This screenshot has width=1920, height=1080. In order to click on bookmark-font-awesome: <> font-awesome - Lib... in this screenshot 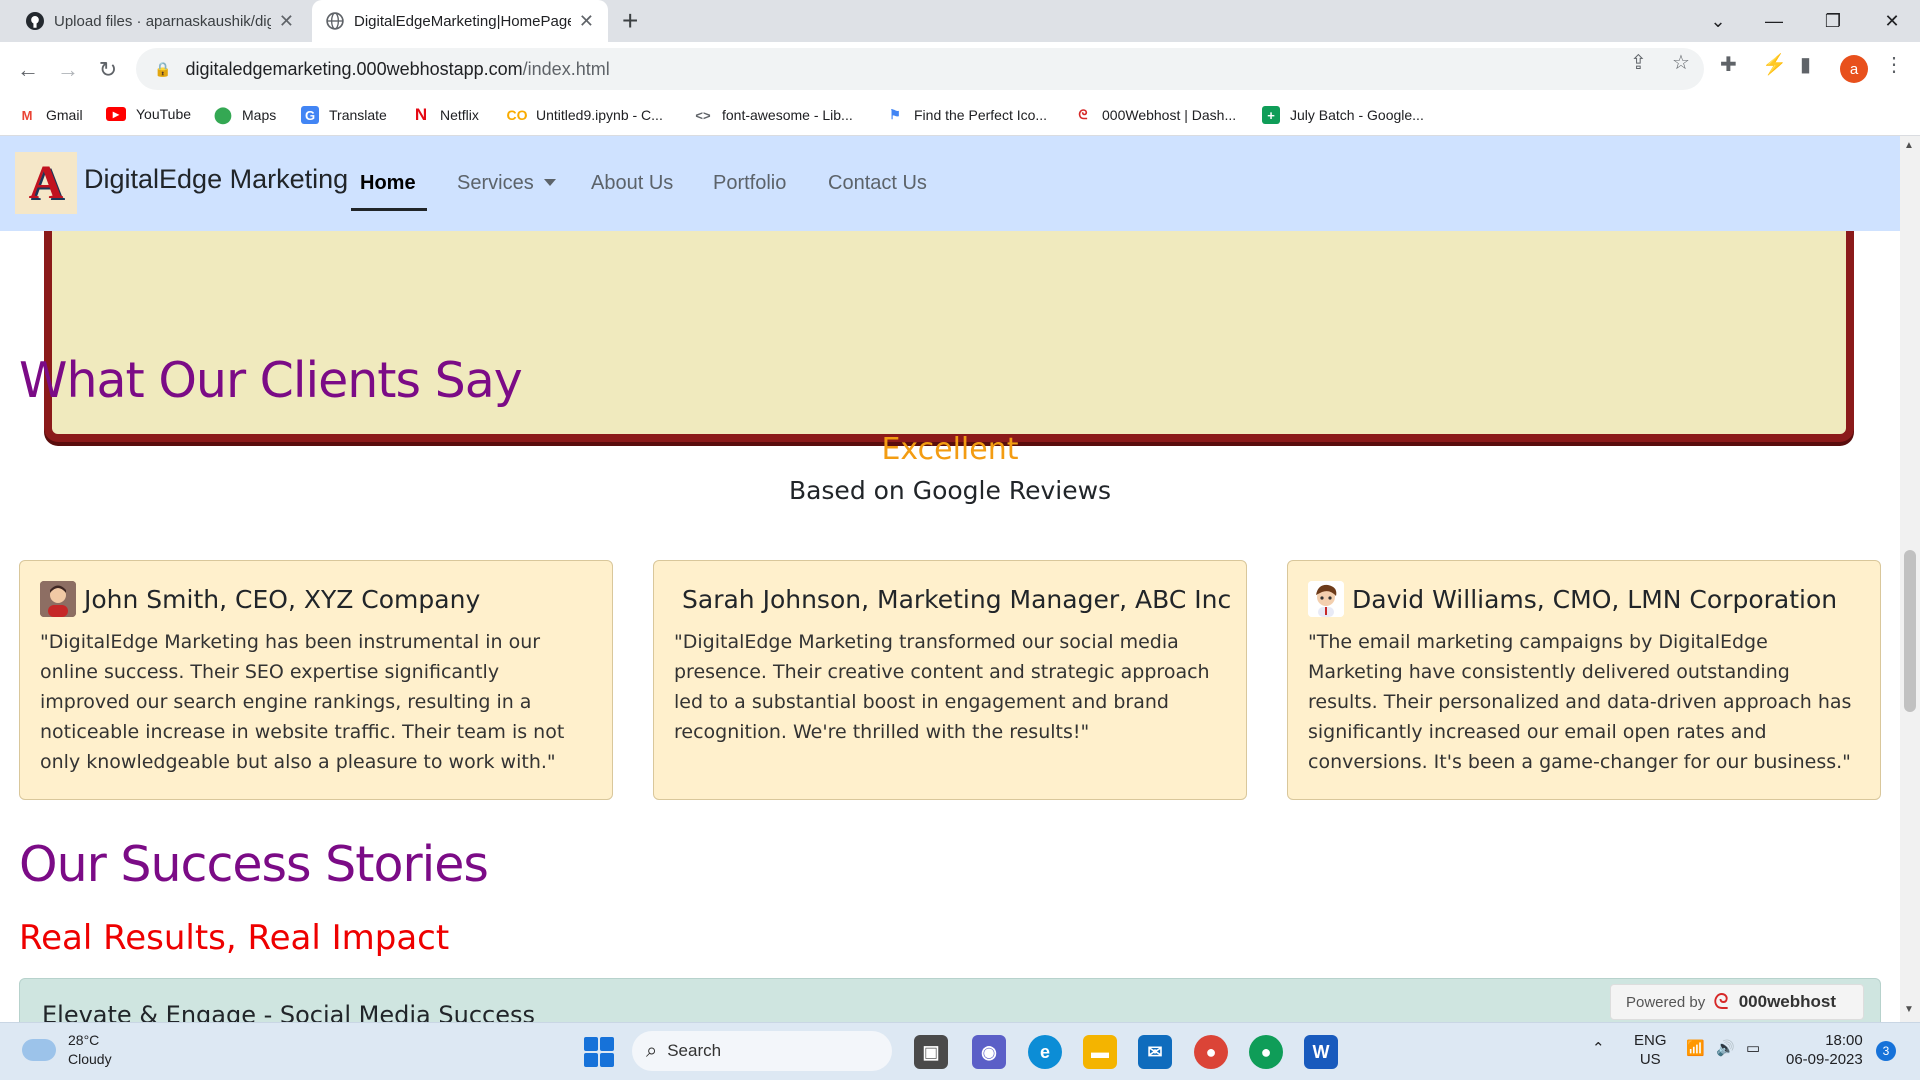, I will do `click(773, 115)`.